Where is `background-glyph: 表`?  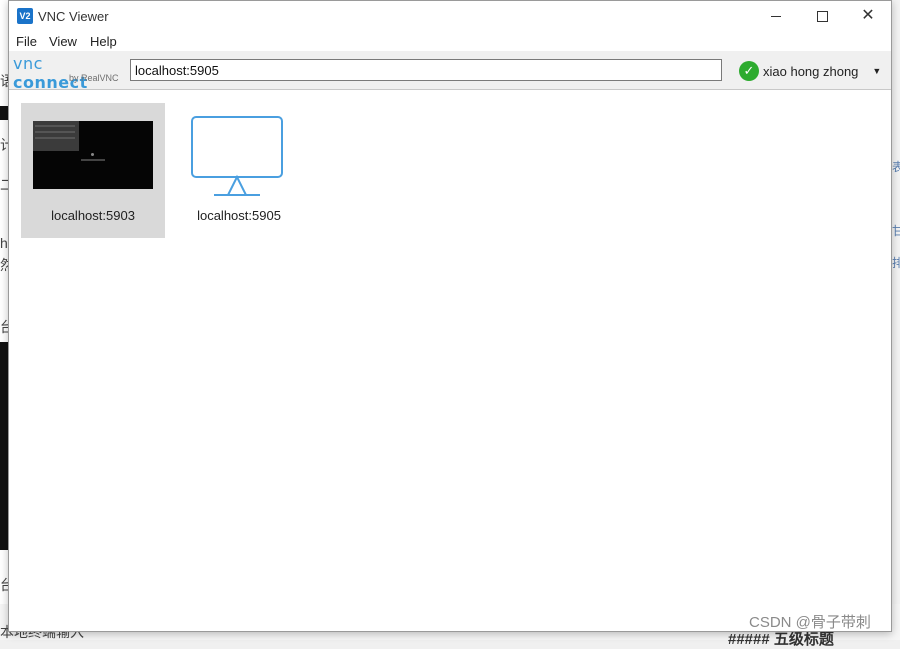
background-glyph: 表 is located at coordinates (896, 167).